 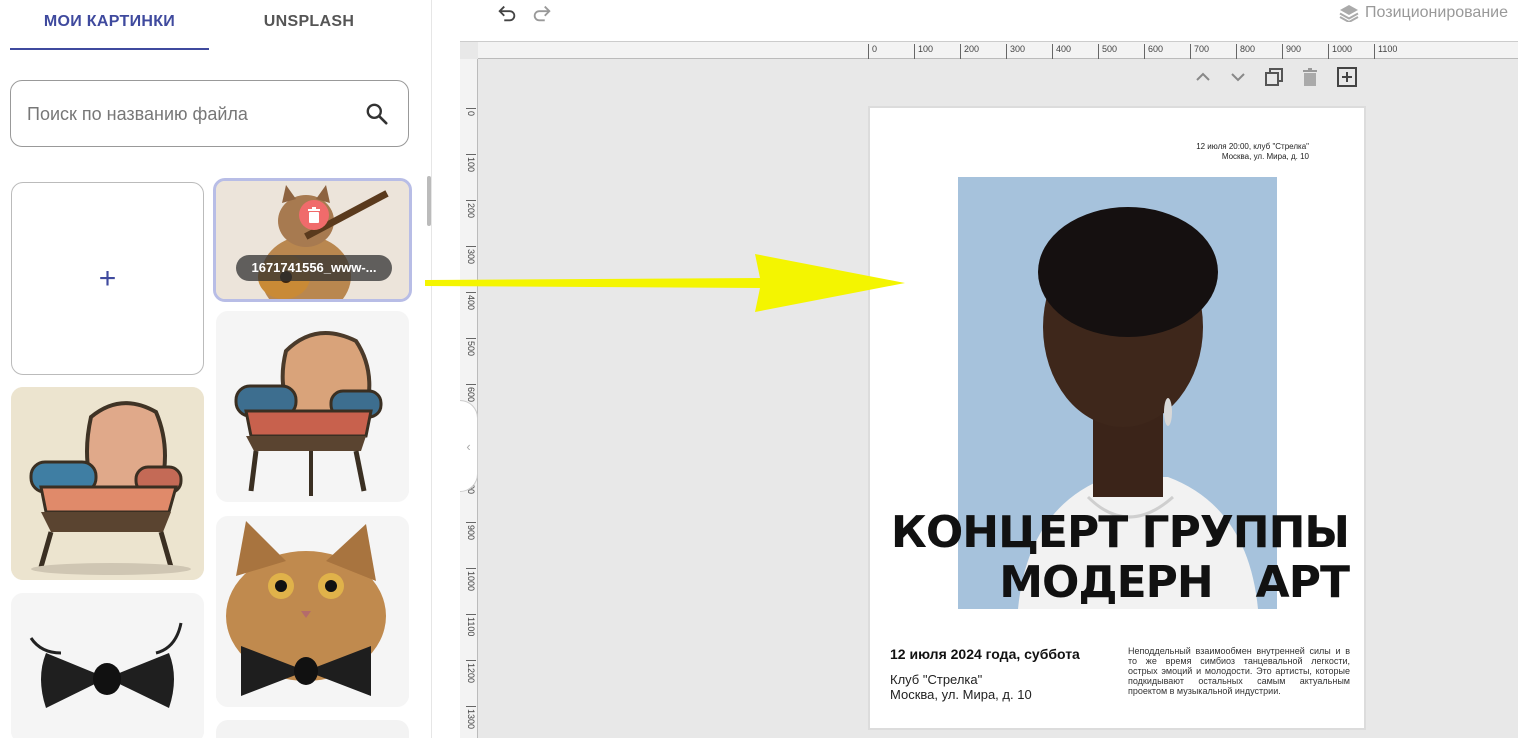 I want to click on duplicate-page-button, so click(x=1274, y=77).